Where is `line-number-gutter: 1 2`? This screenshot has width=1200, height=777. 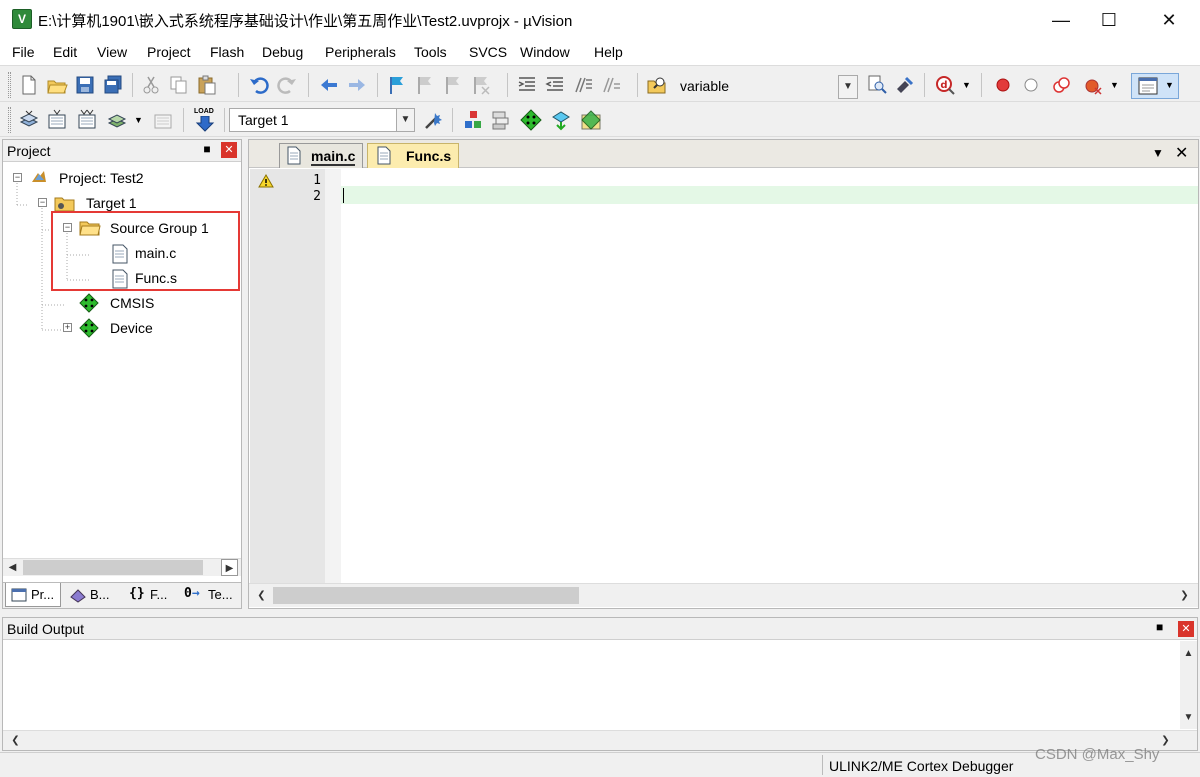
line-number-gutter: 1 2 is located at coordinates (287, 376).